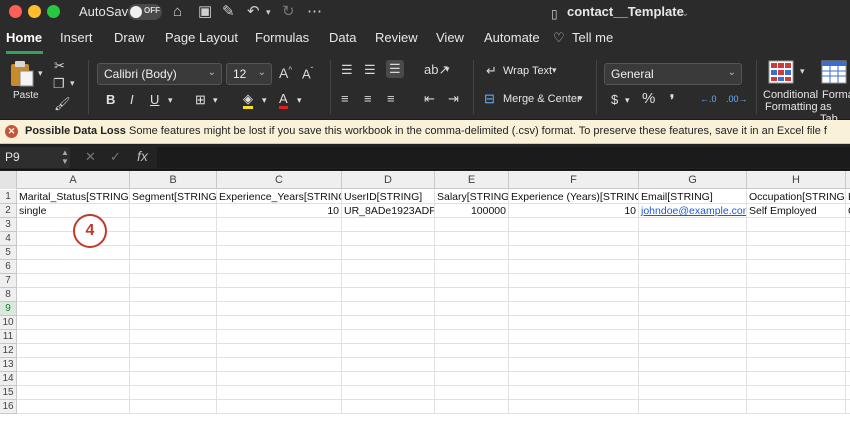  Describe the element at coordinates (8, 253) in the screenshot. I see `row-header: 5` at that location.